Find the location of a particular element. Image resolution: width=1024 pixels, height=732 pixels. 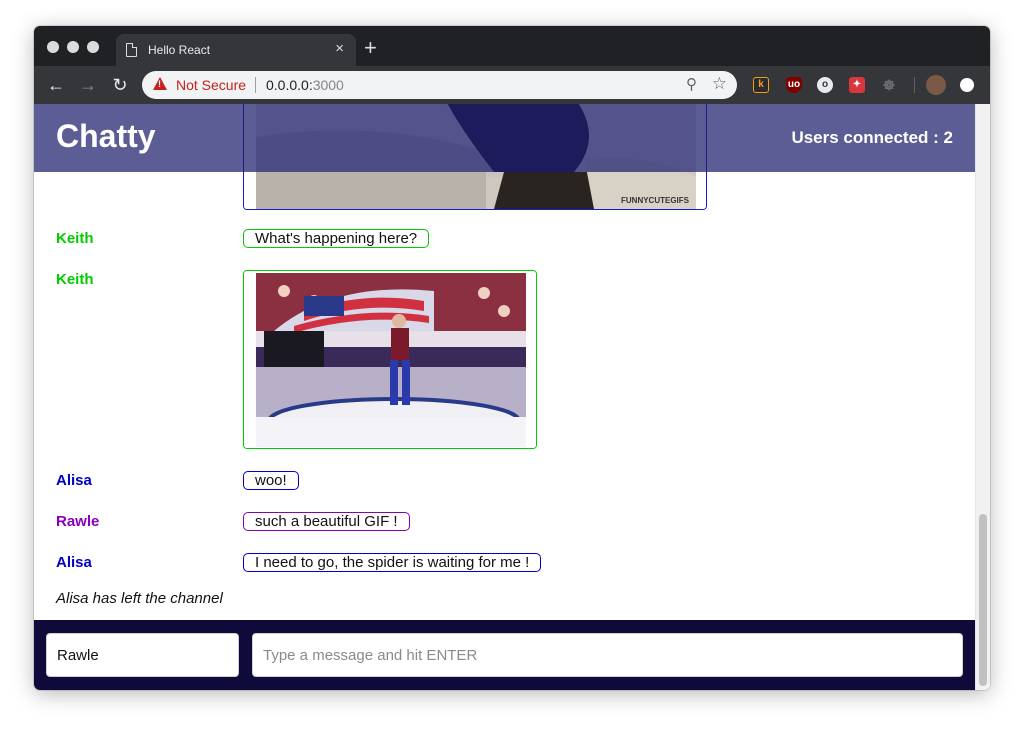

ublock-extension-icon: uo is located at coordinates (794, 85).